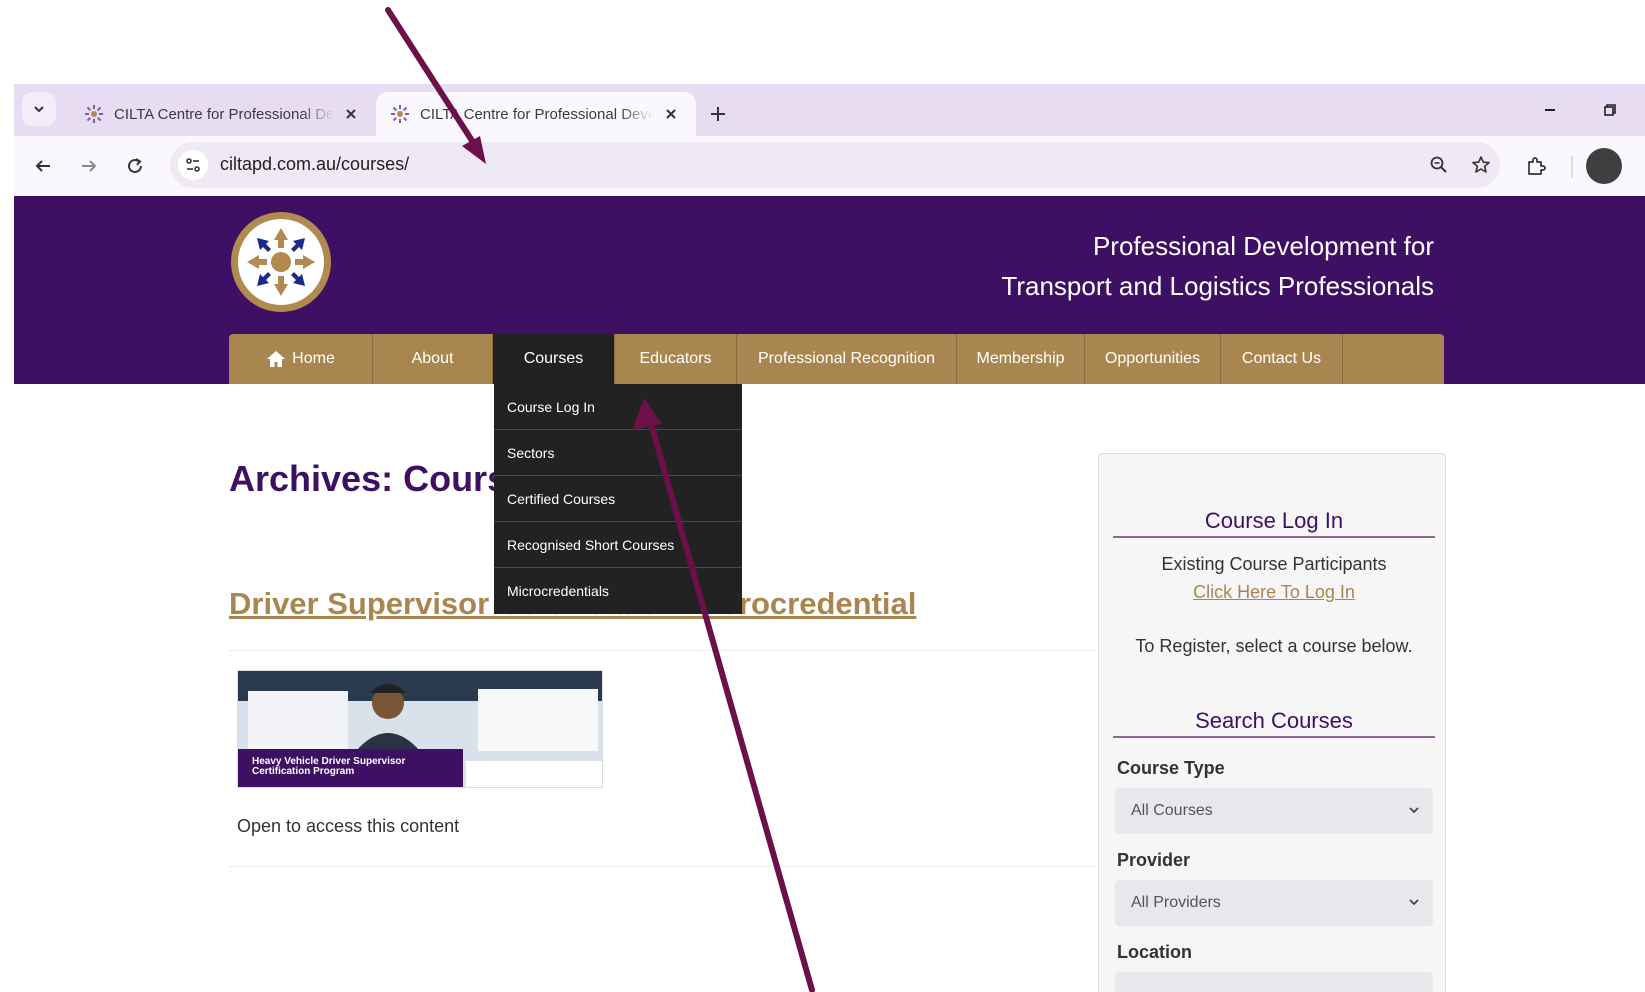  I want to click on nav-label: Professional Recognition, so click(846, 358).